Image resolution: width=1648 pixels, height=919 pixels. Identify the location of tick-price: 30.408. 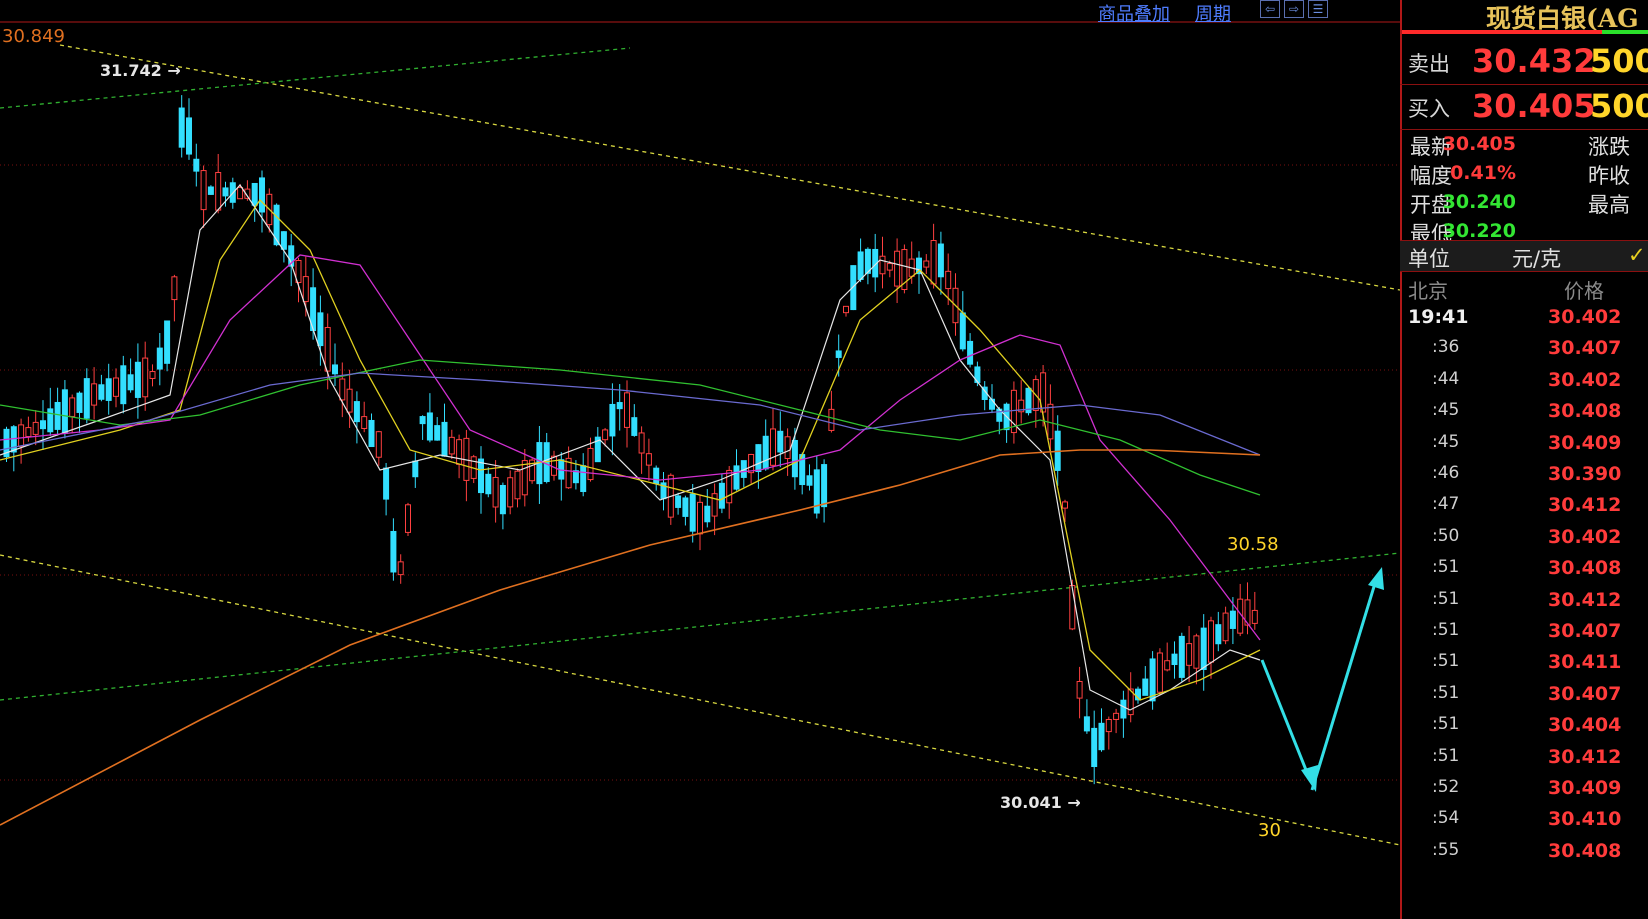
(1585, 411).